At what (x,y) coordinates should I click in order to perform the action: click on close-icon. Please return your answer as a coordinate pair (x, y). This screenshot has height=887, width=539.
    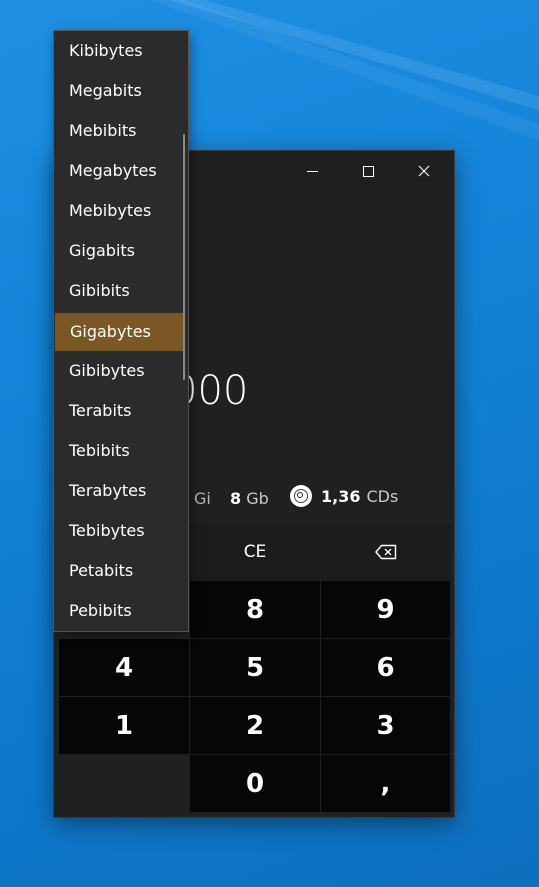
    Looking at the image, I should click on (424, 171).